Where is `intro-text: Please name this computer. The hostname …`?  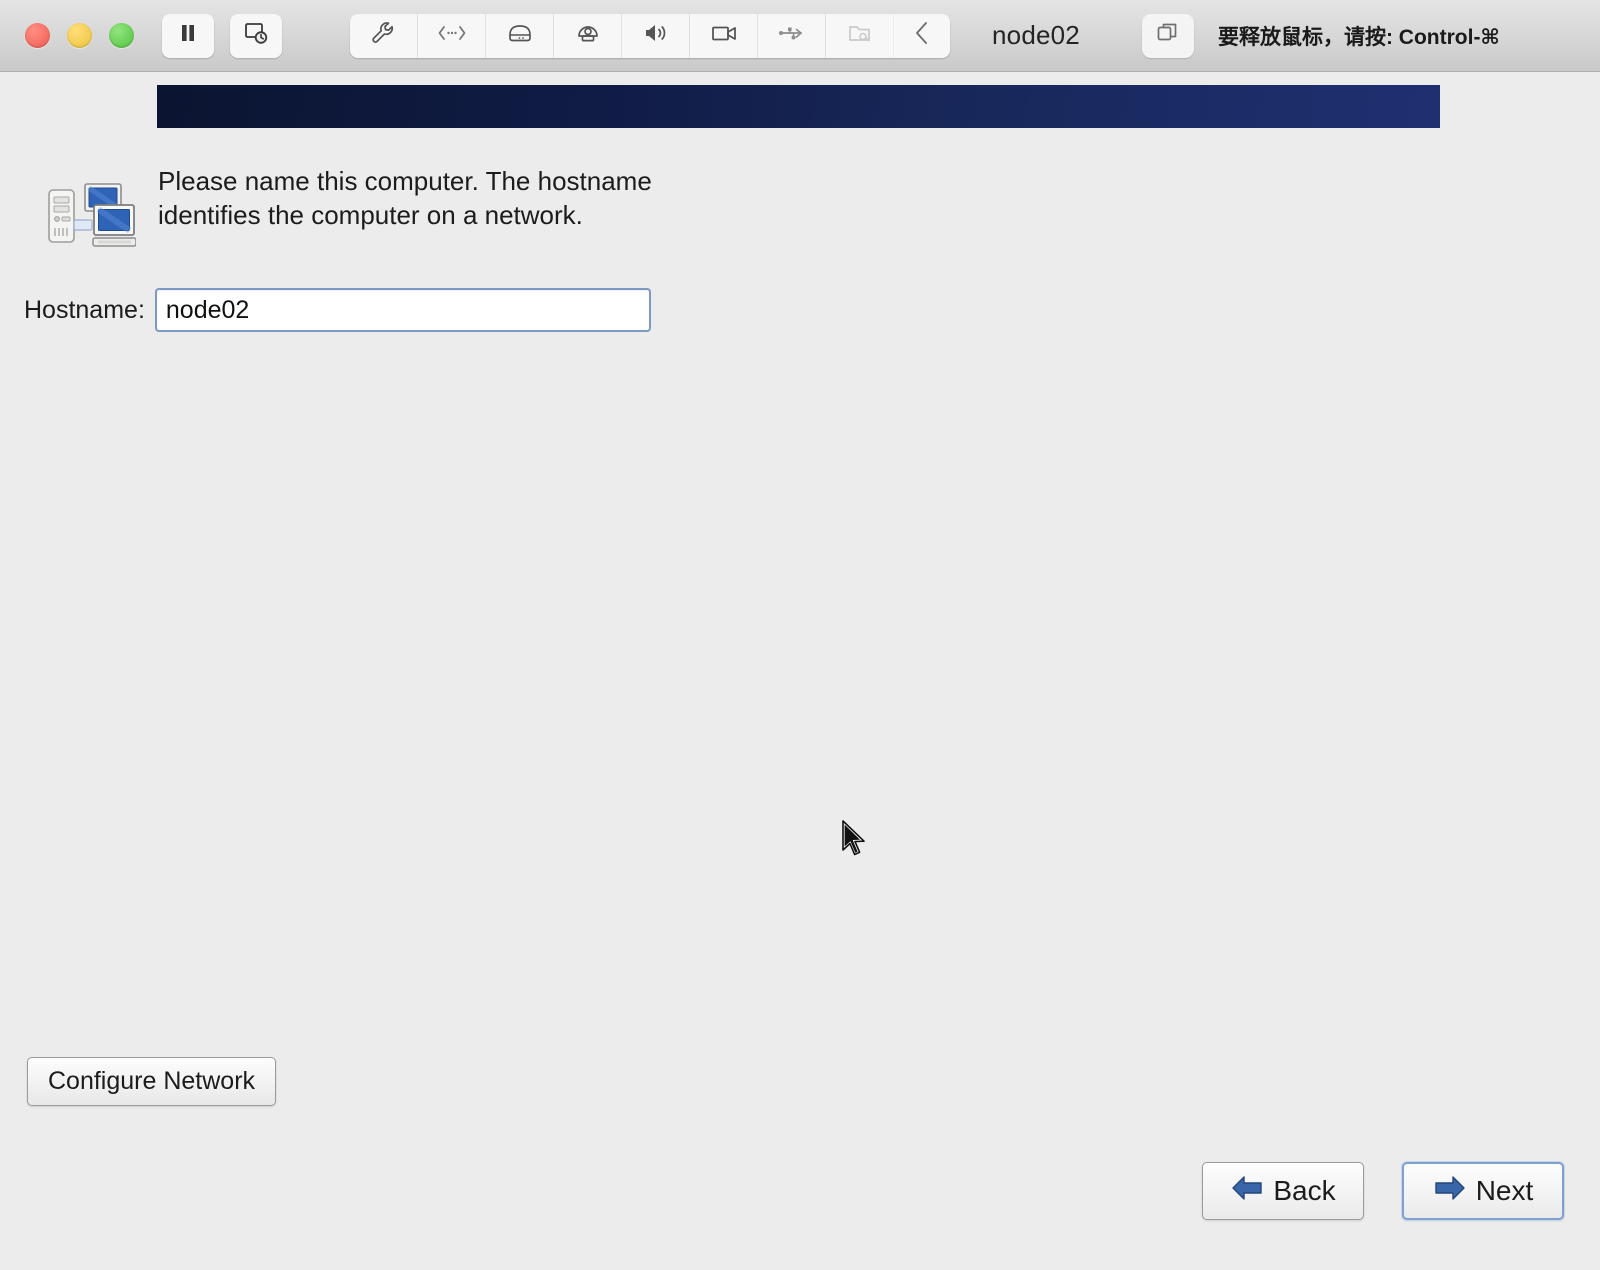
intro-text: Please name this computer. The hostname … is located at coordinates (405, 198).